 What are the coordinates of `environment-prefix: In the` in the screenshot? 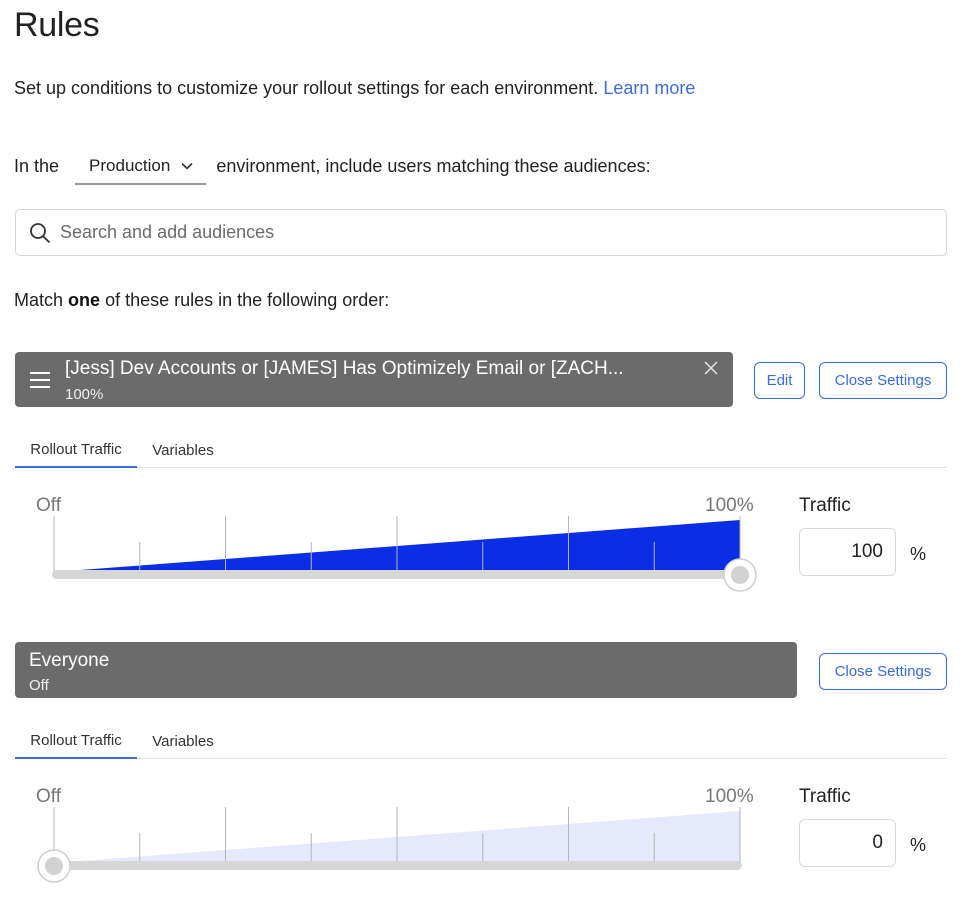 It's located at (37, 166).